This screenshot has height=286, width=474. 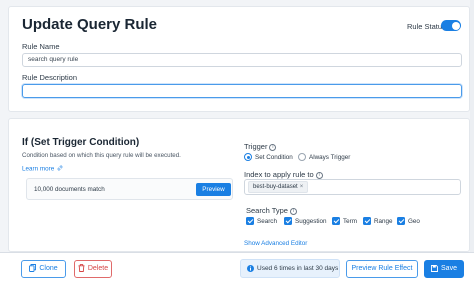 I want to click on documents-match-text: 10,000 documents match, so click(x=69, y=189).